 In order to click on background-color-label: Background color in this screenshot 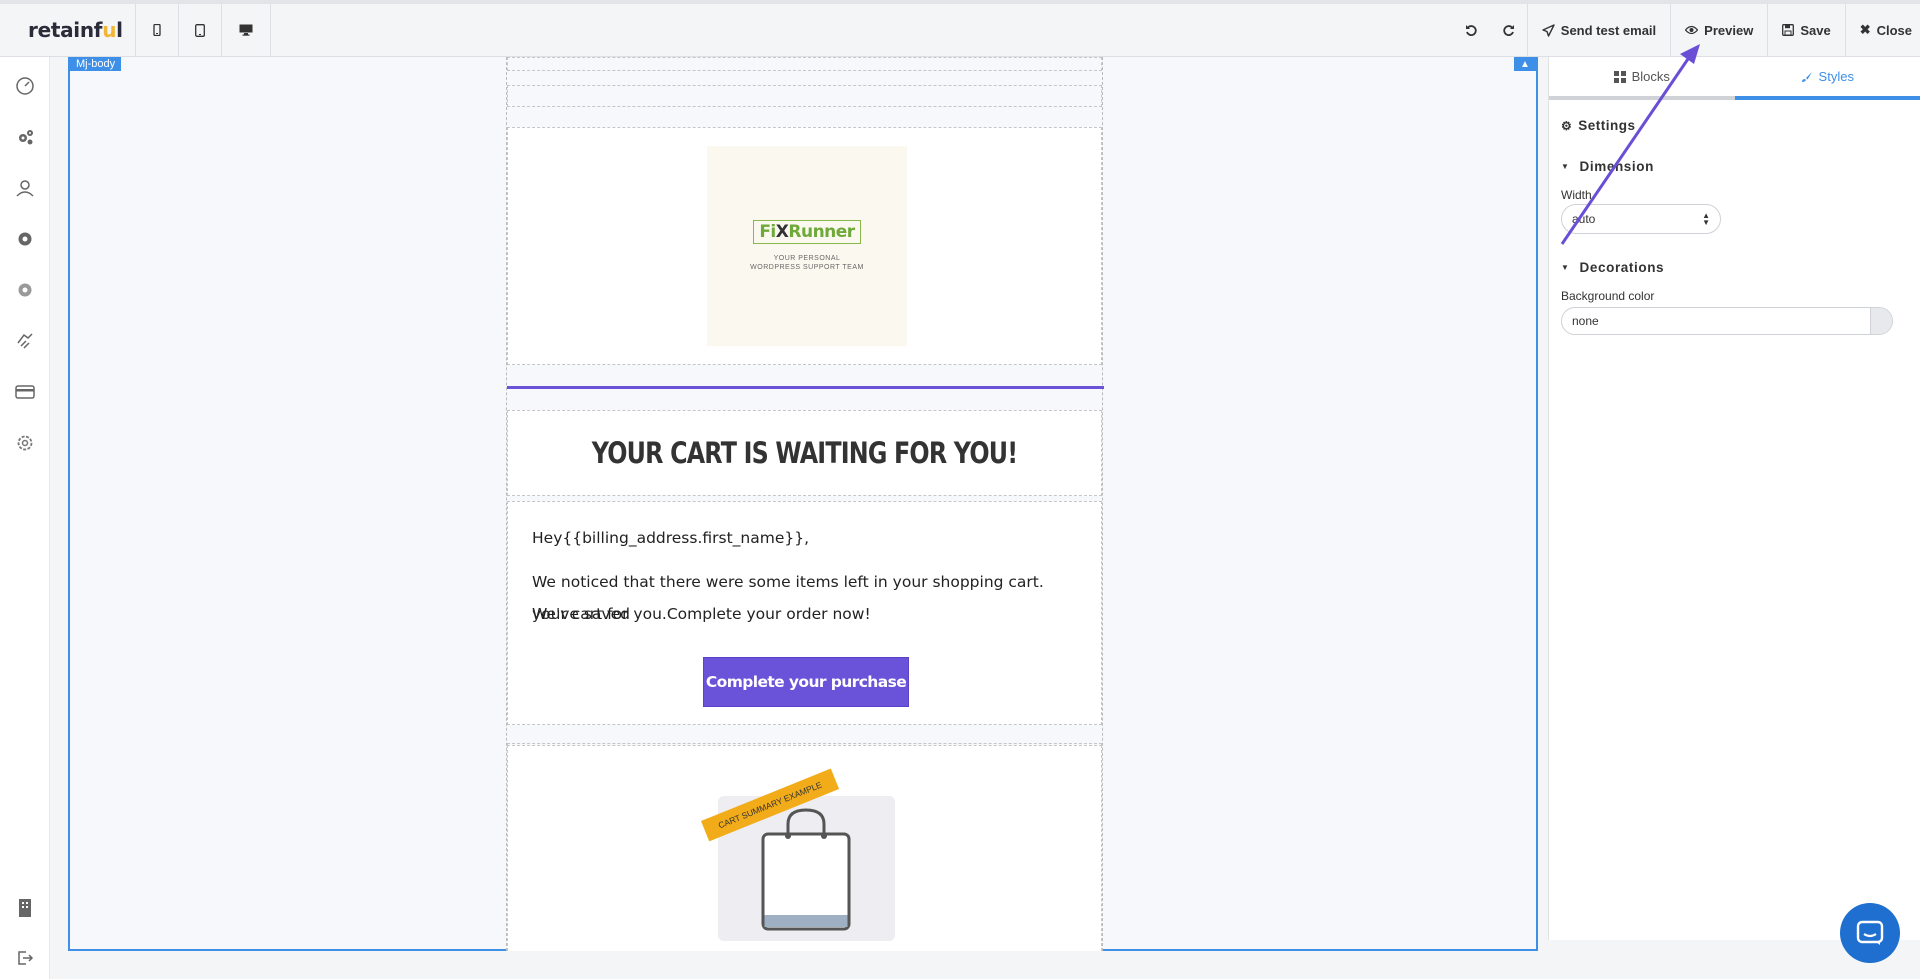, I will do `click(1608, 296)`.